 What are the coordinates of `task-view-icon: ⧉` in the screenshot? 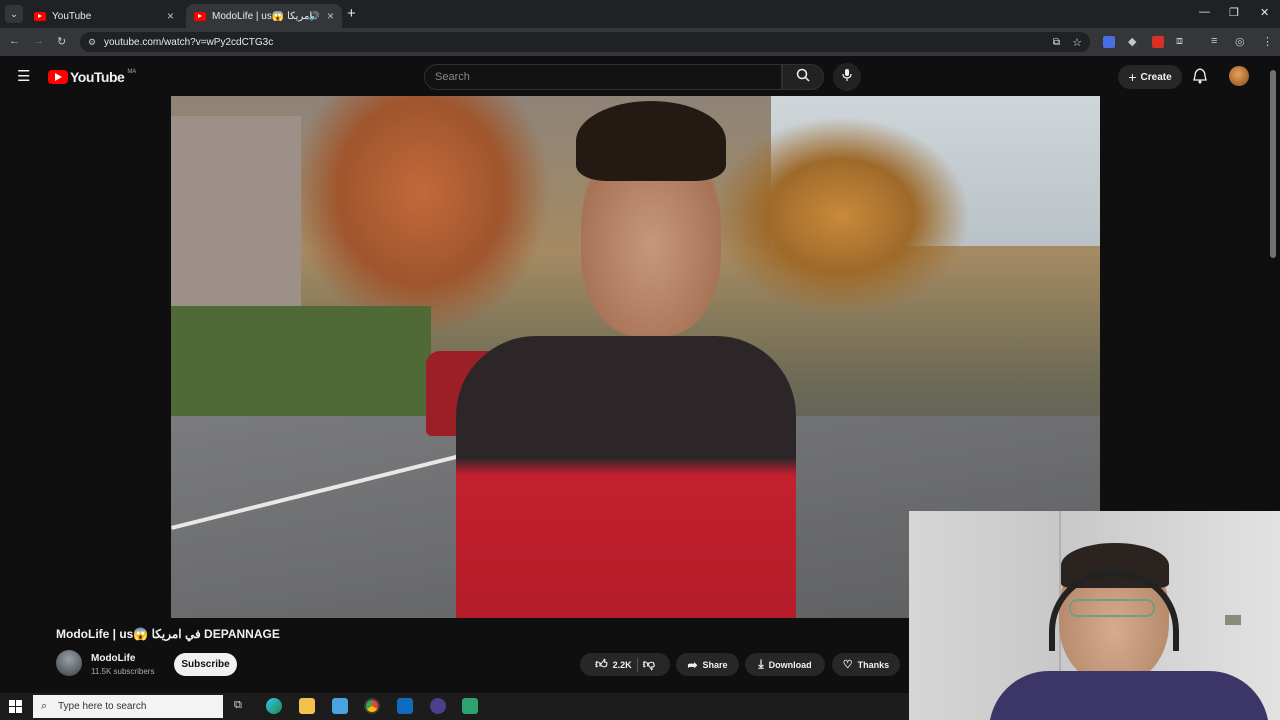 It's located at (238, 705).